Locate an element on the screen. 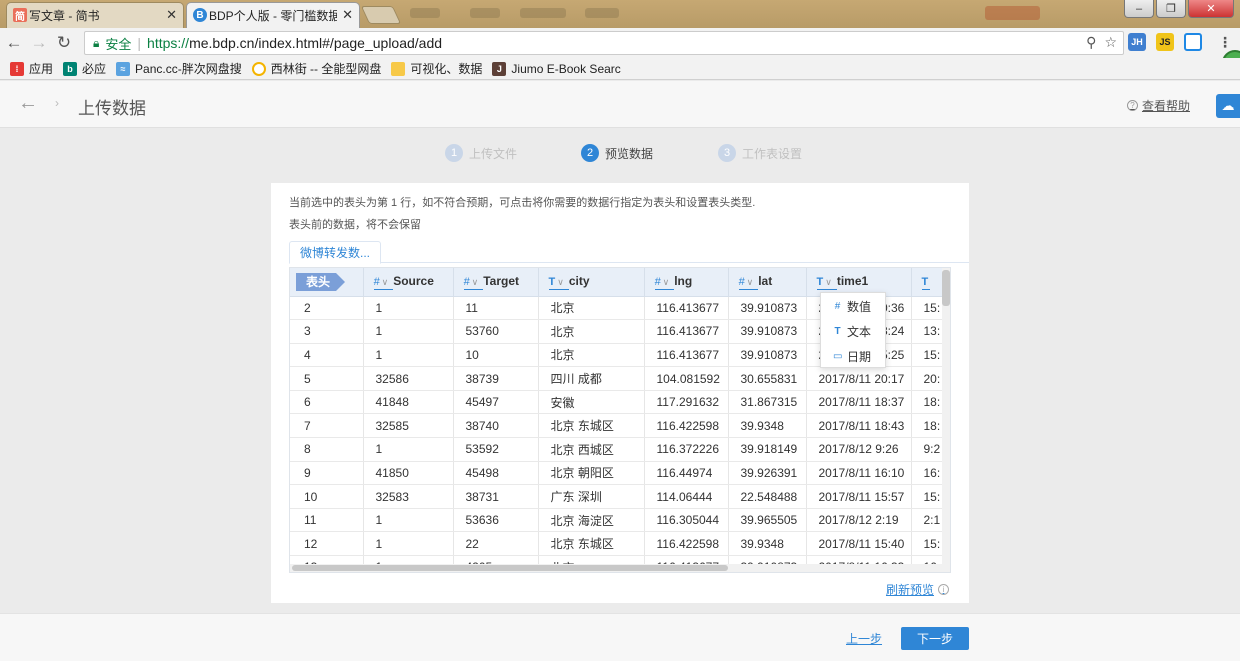  type-option-text: T 文本 is located at coordinates (853, 331).